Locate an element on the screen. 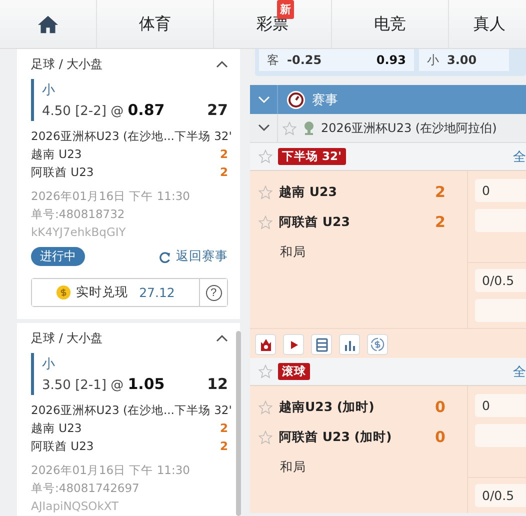  stake-value: 27 is located at coordinates (217, 110).